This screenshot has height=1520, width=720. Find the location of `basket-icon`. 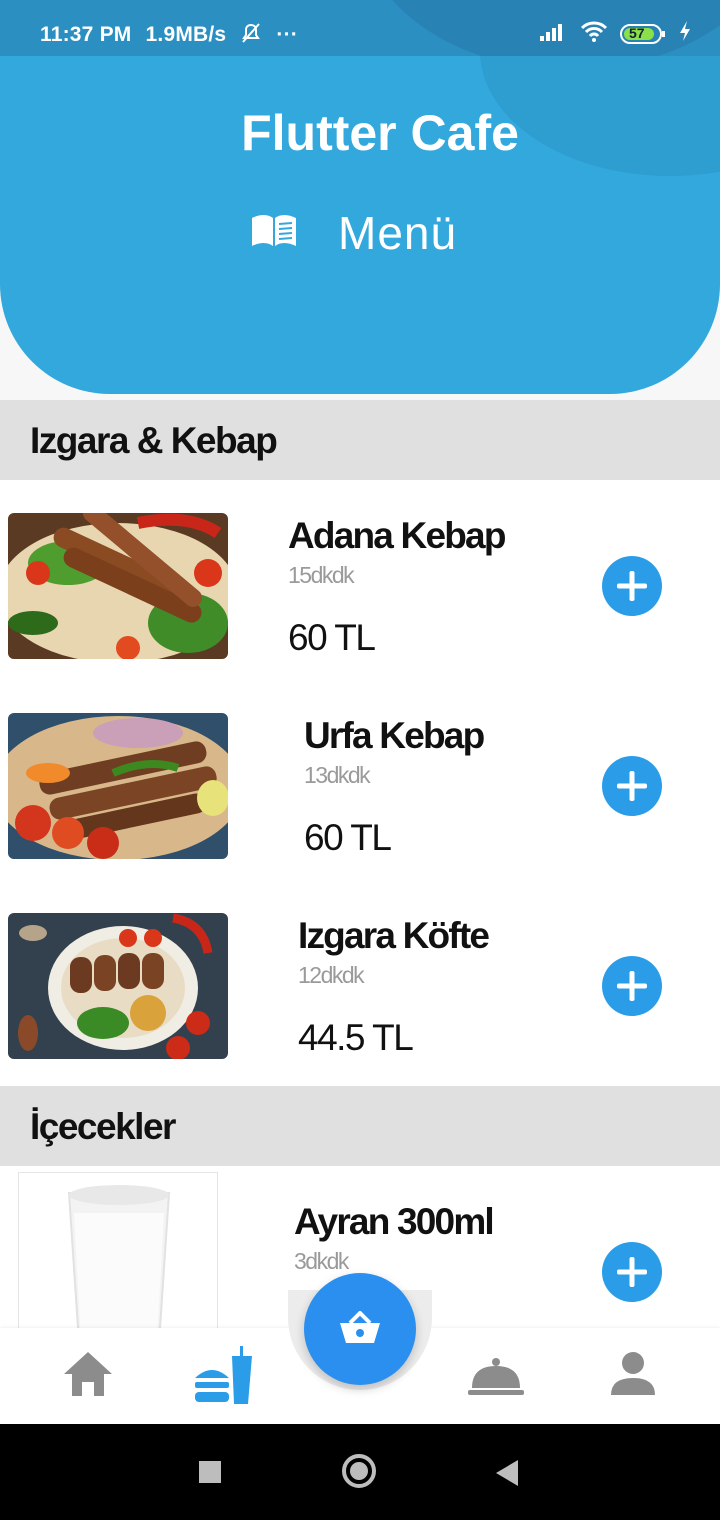

basket-icon is located at coordinates (360, 1330).